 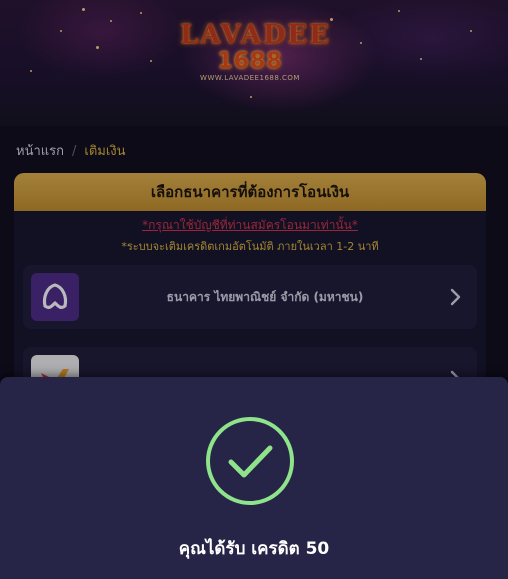 I want to click on success-message: คุณได้รับ เครดิต 50, so click(x=254, y=549).